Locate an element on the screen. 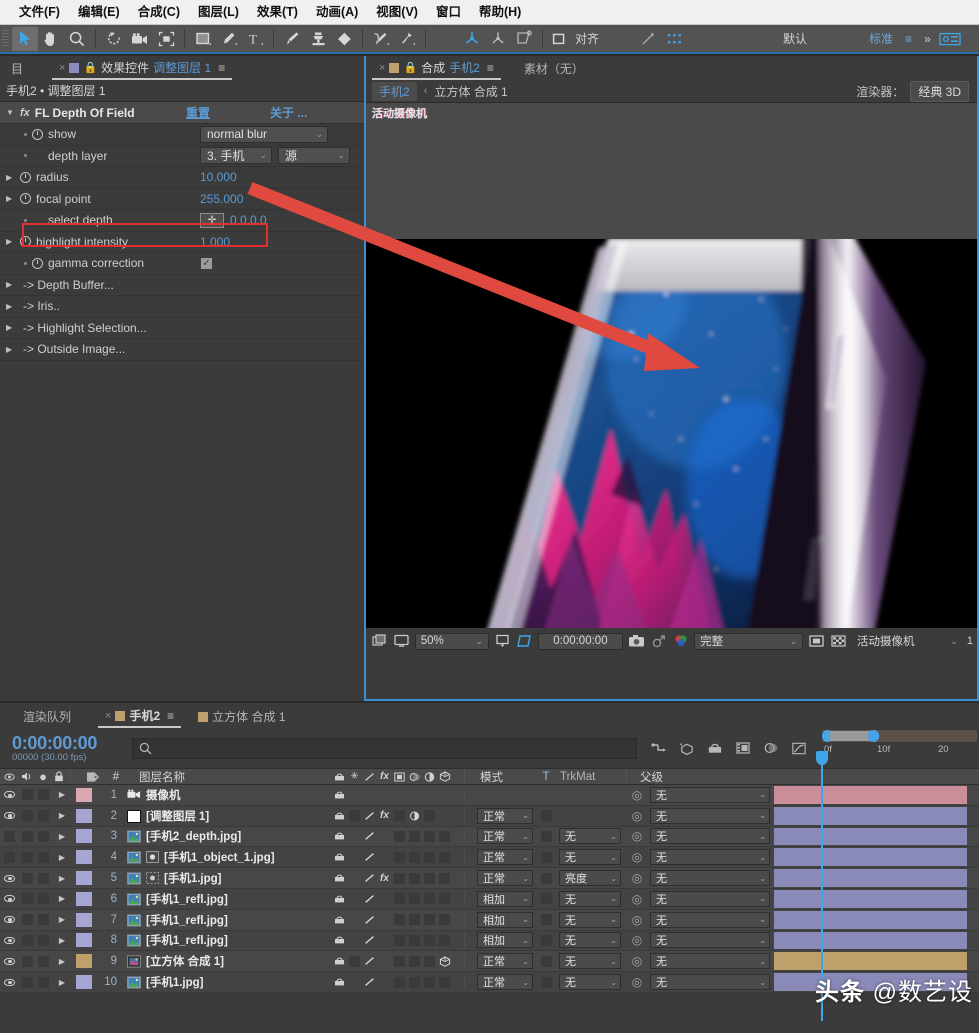  resolution-icon is located at coordinates (502, 641).